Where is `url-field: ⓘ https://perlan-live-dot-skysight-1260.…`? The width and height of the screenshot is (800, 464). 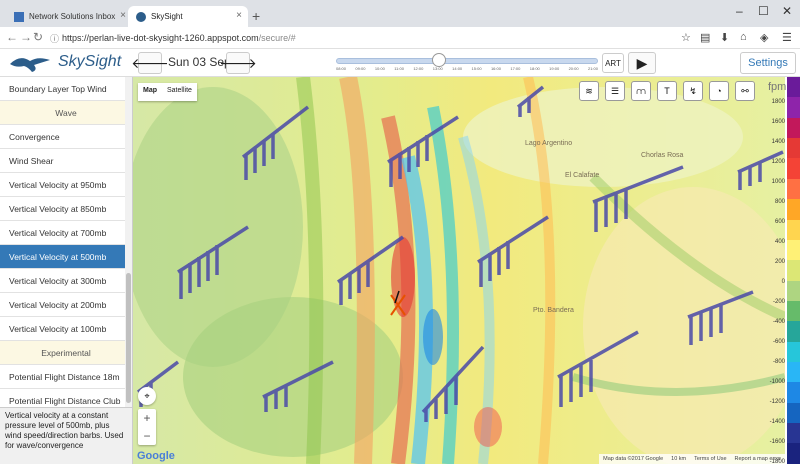
url-field: ⓘ https://perlan-live-dot-skysight-1260.… is located at coordinates (360, 38).